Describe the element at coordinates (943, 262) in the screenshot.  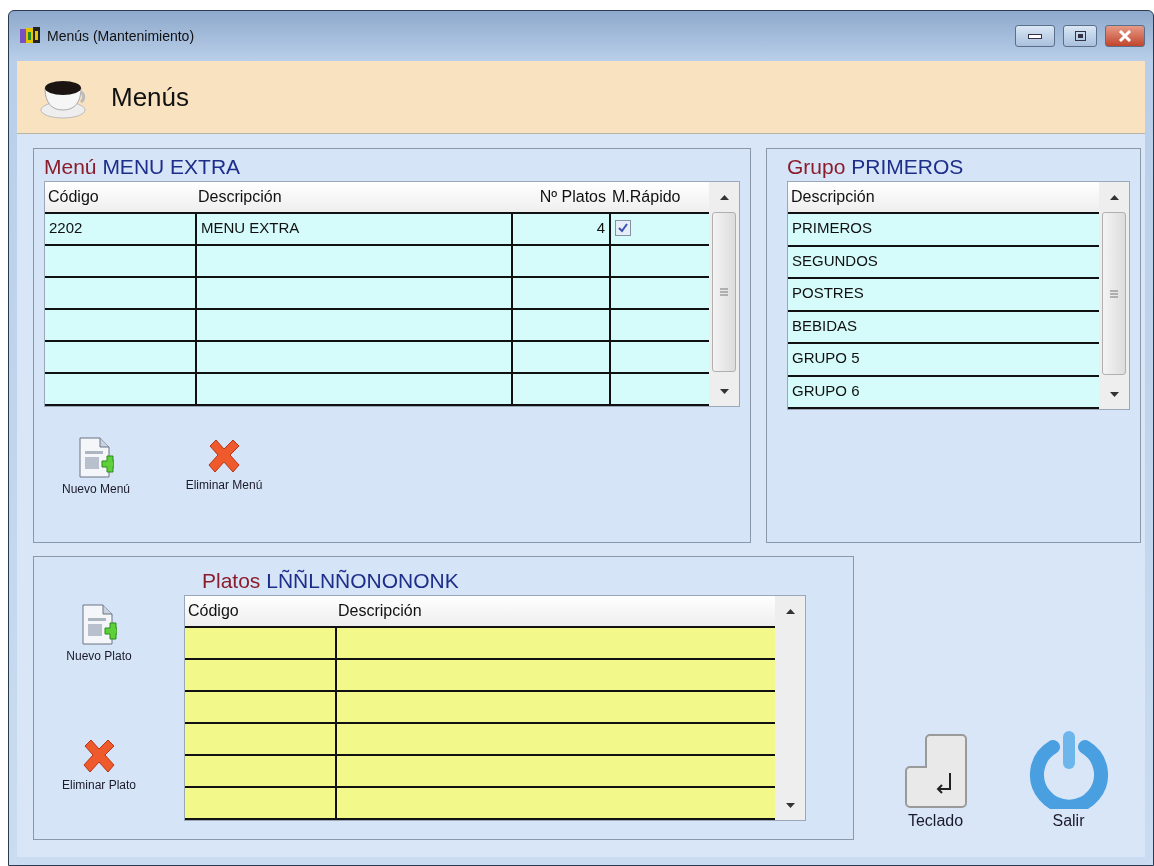
I see `list-item: SEGUNDOS` at that location.